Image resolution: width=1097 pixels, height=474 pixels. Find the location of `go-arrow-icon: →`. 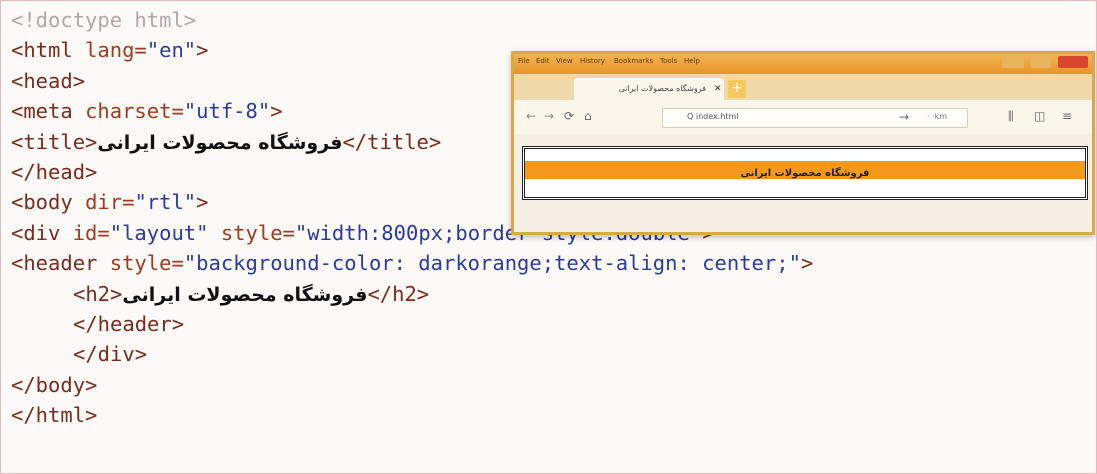

go-arrow-icon: → is located at coordinates (904, 117).